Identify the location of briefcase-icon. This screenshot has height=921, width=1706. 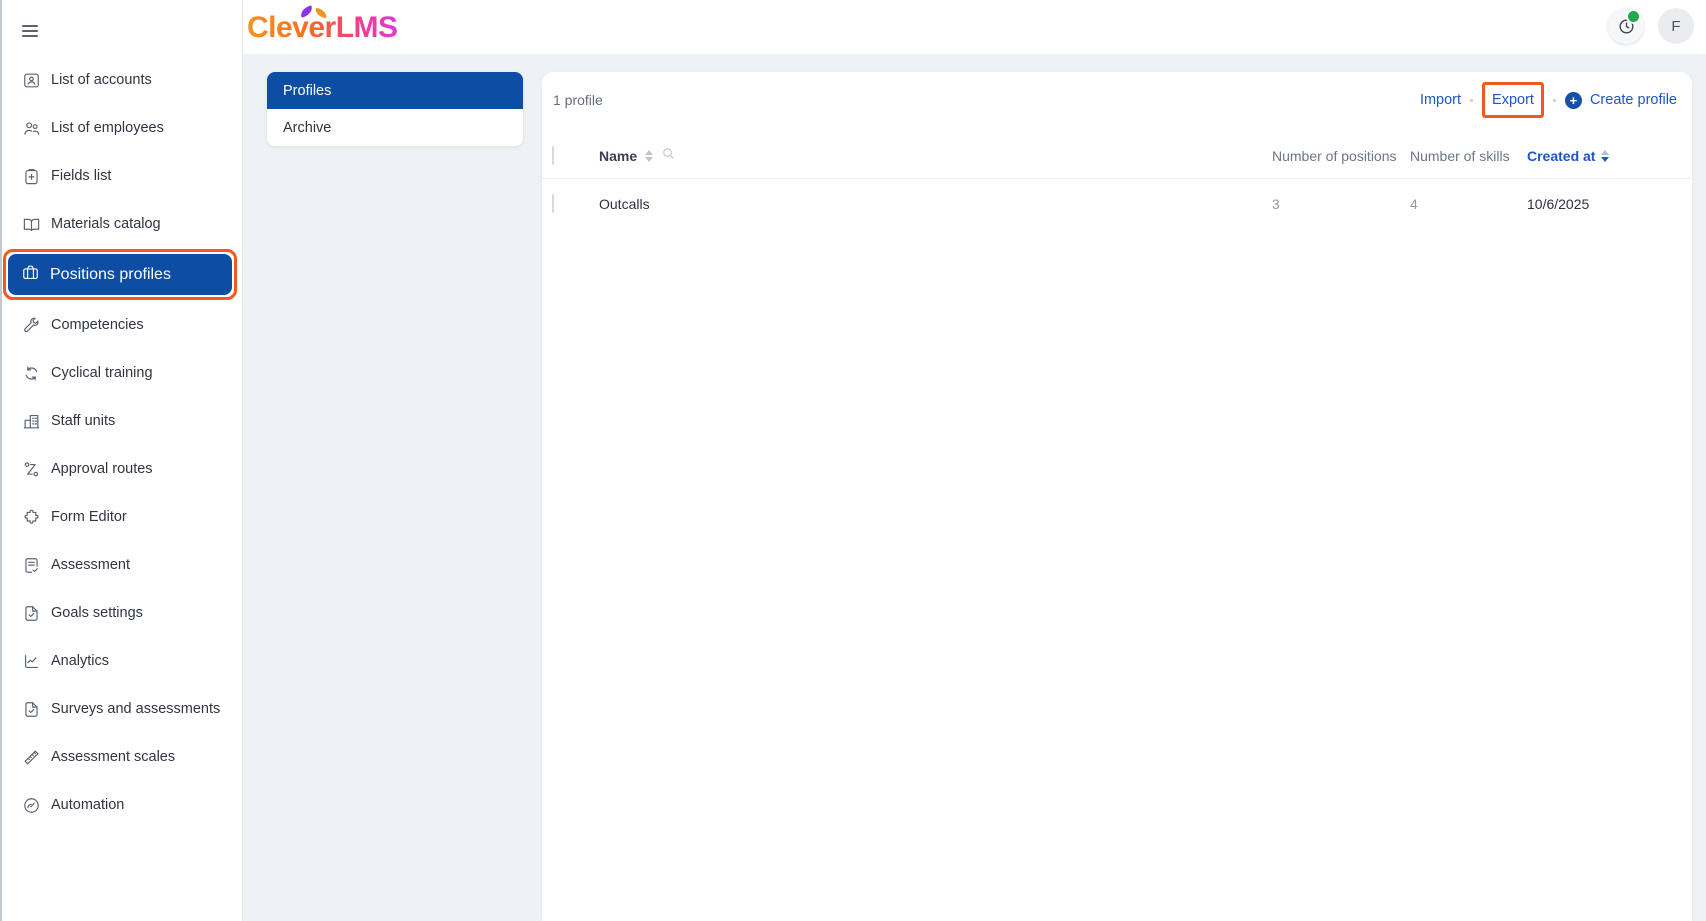
(30, 275).